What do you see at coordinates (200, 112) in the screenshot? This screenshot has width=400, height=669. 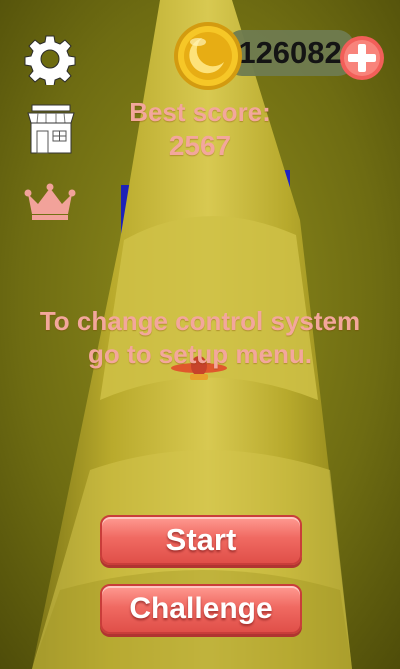 I see `best-score-label: Best score:` at bounding box center [200, 112].